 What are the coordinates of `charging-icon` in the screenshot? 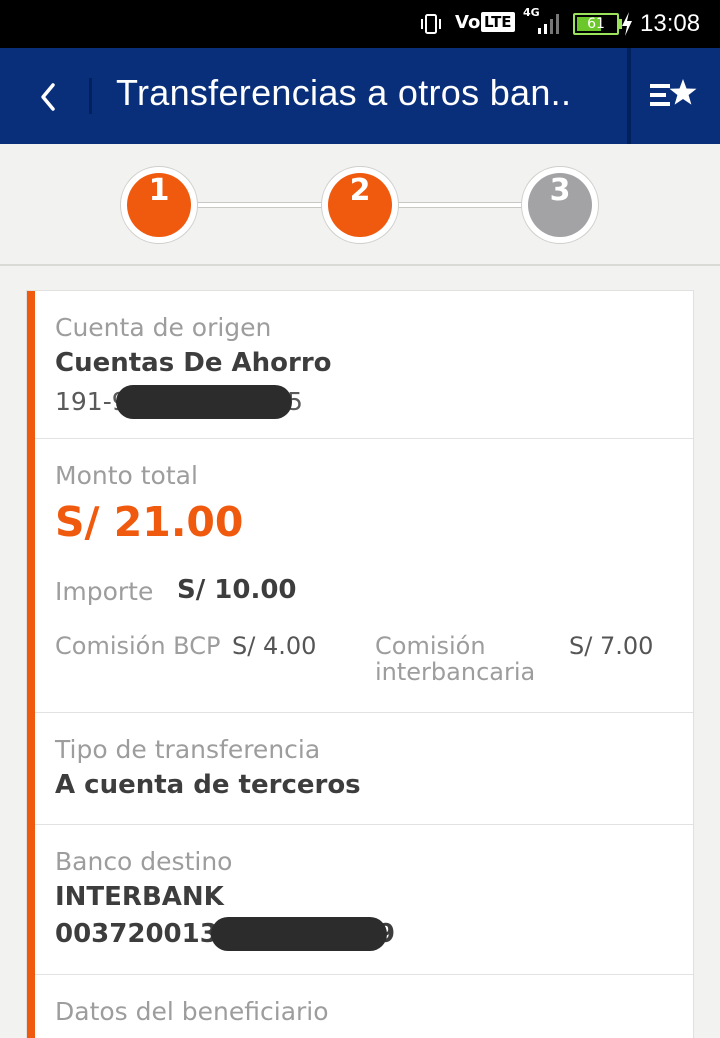 It's located at (627, 24).